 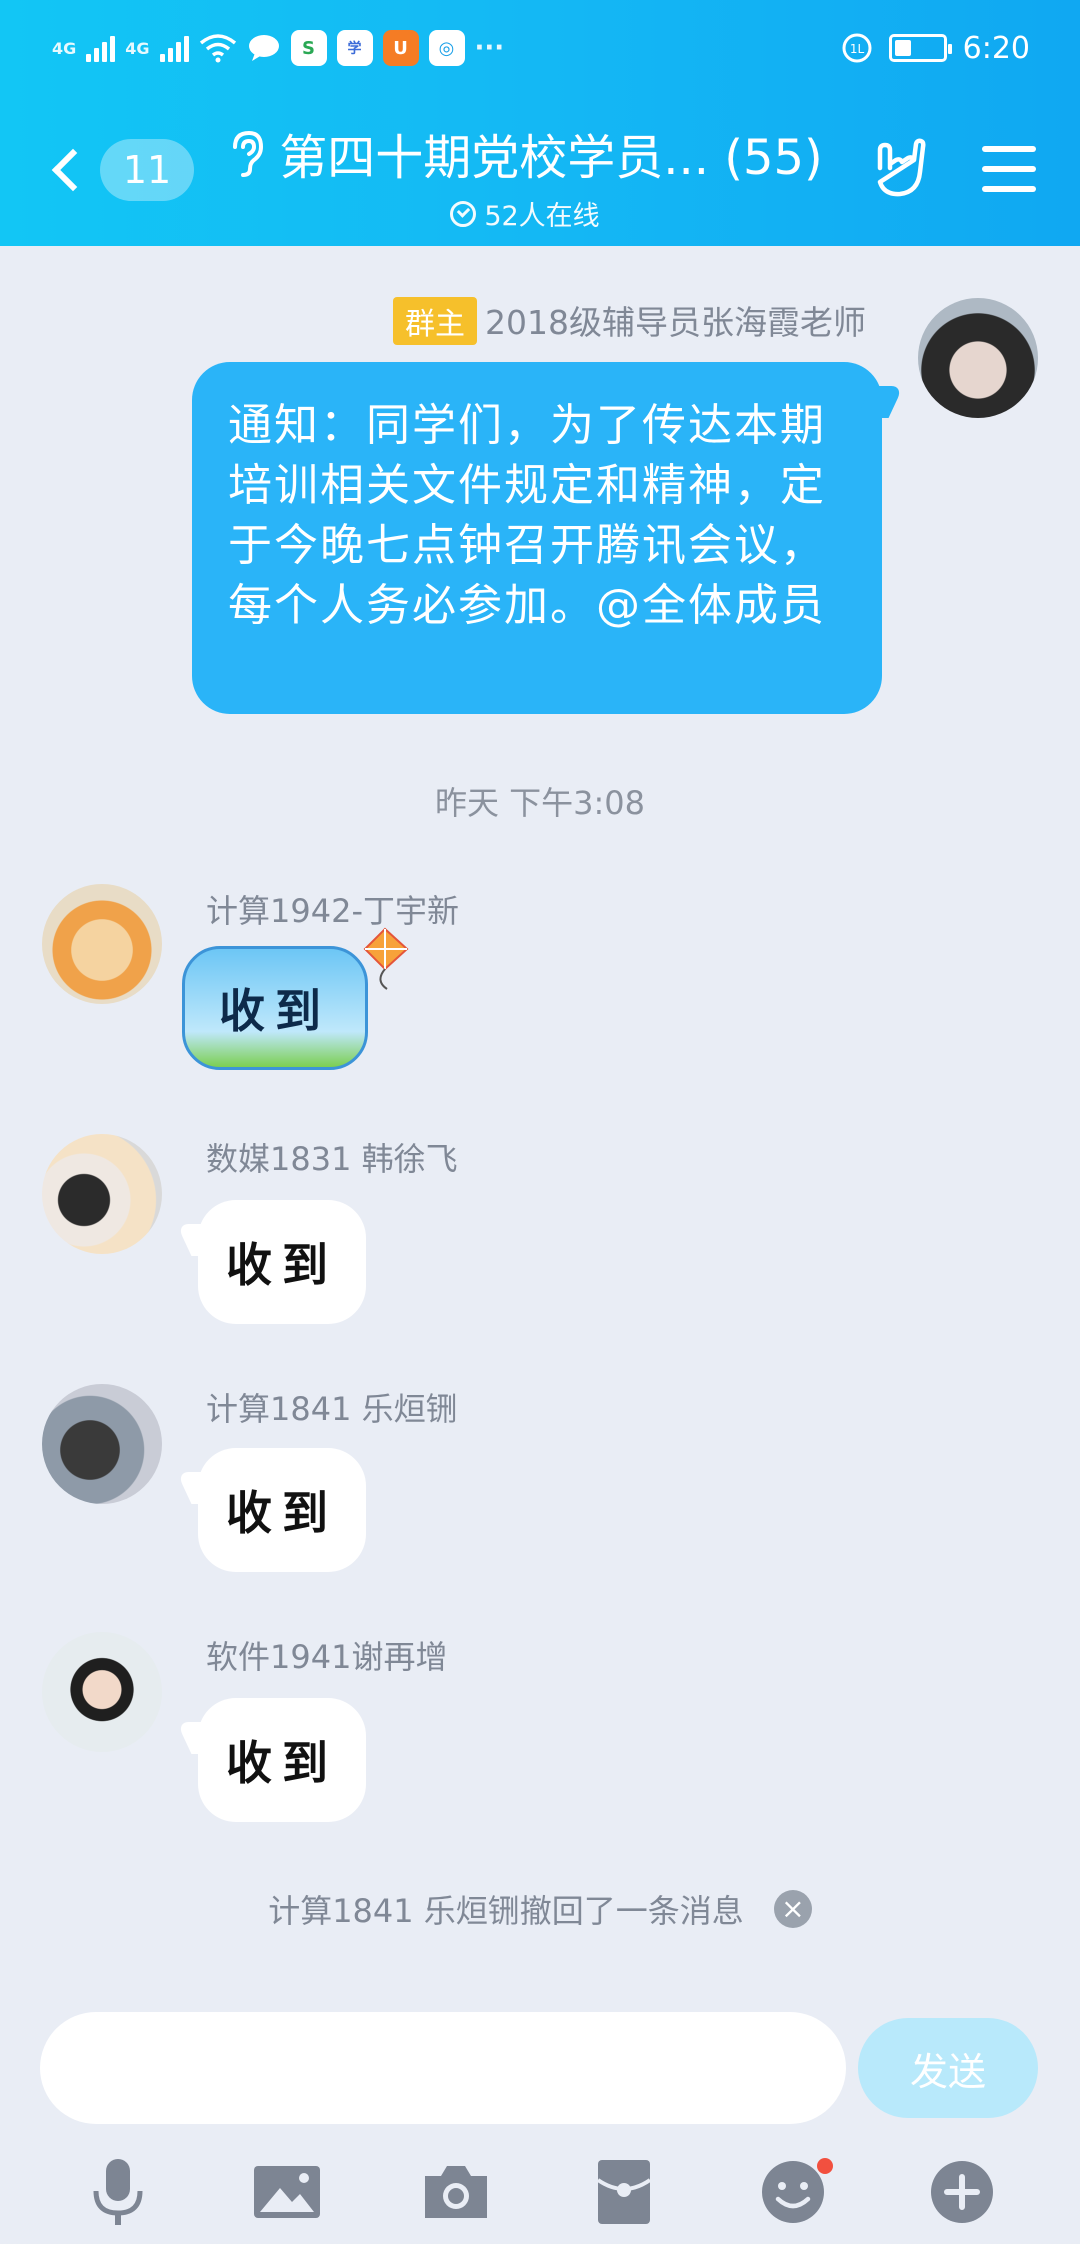 I want to click on ear-icon, so click(x=248, y=153).